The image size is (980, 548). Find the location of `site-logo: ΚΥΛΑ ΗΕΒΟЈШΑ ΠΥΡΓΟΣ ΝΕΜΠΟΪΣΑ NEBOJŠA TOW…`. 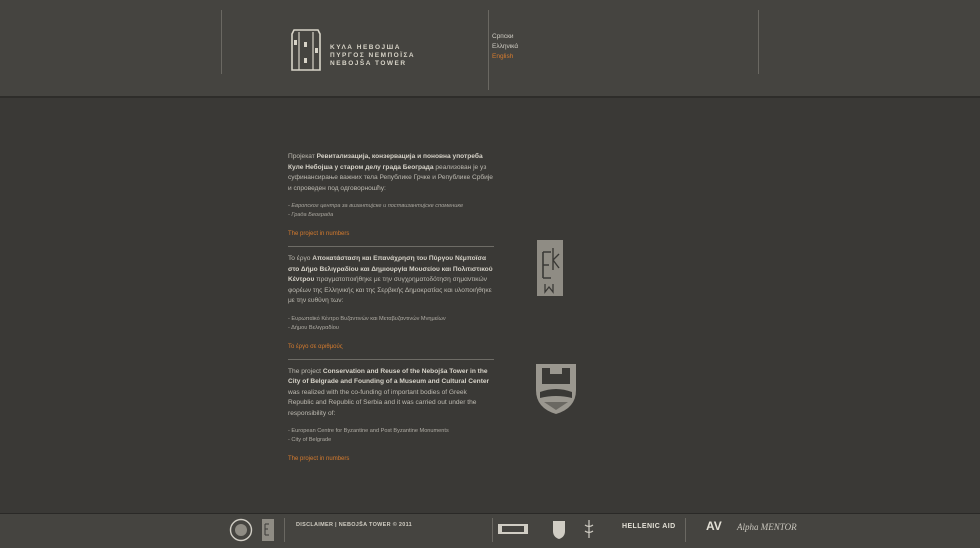

site-logo: ΚΥΛΑ ΗΕΒΟЈШΑ ΠΥΡΓΟΣ ΝΕΜΠΟΪΣΑ NEBOJŠA TOW… is located at coordinates (388, 50).